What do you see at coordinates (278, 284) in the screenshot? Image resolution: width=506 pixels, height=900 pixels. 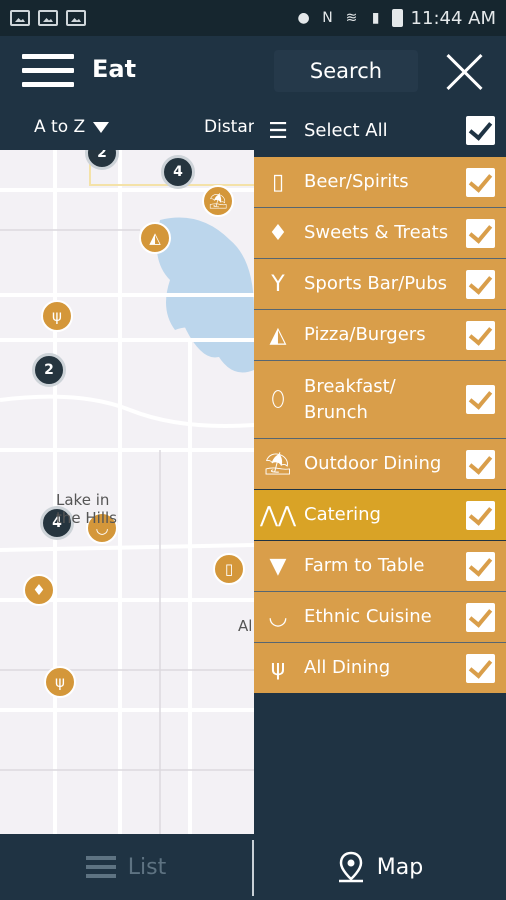 I see `cocktail-icon: Y` at bounding box center [278, 284].